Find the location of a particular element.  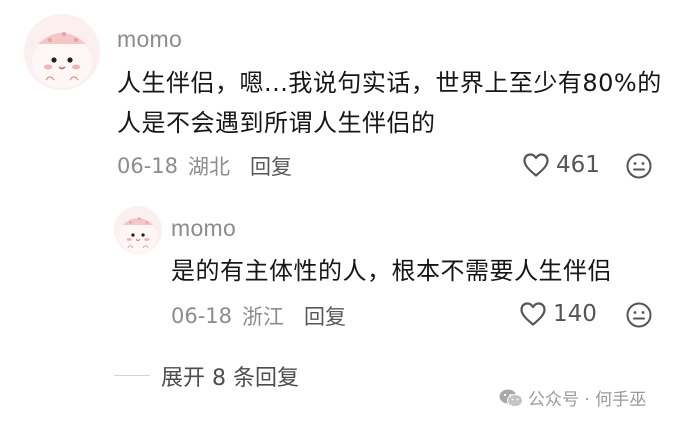

like-count: 461 is located at coordinates (578, 165).